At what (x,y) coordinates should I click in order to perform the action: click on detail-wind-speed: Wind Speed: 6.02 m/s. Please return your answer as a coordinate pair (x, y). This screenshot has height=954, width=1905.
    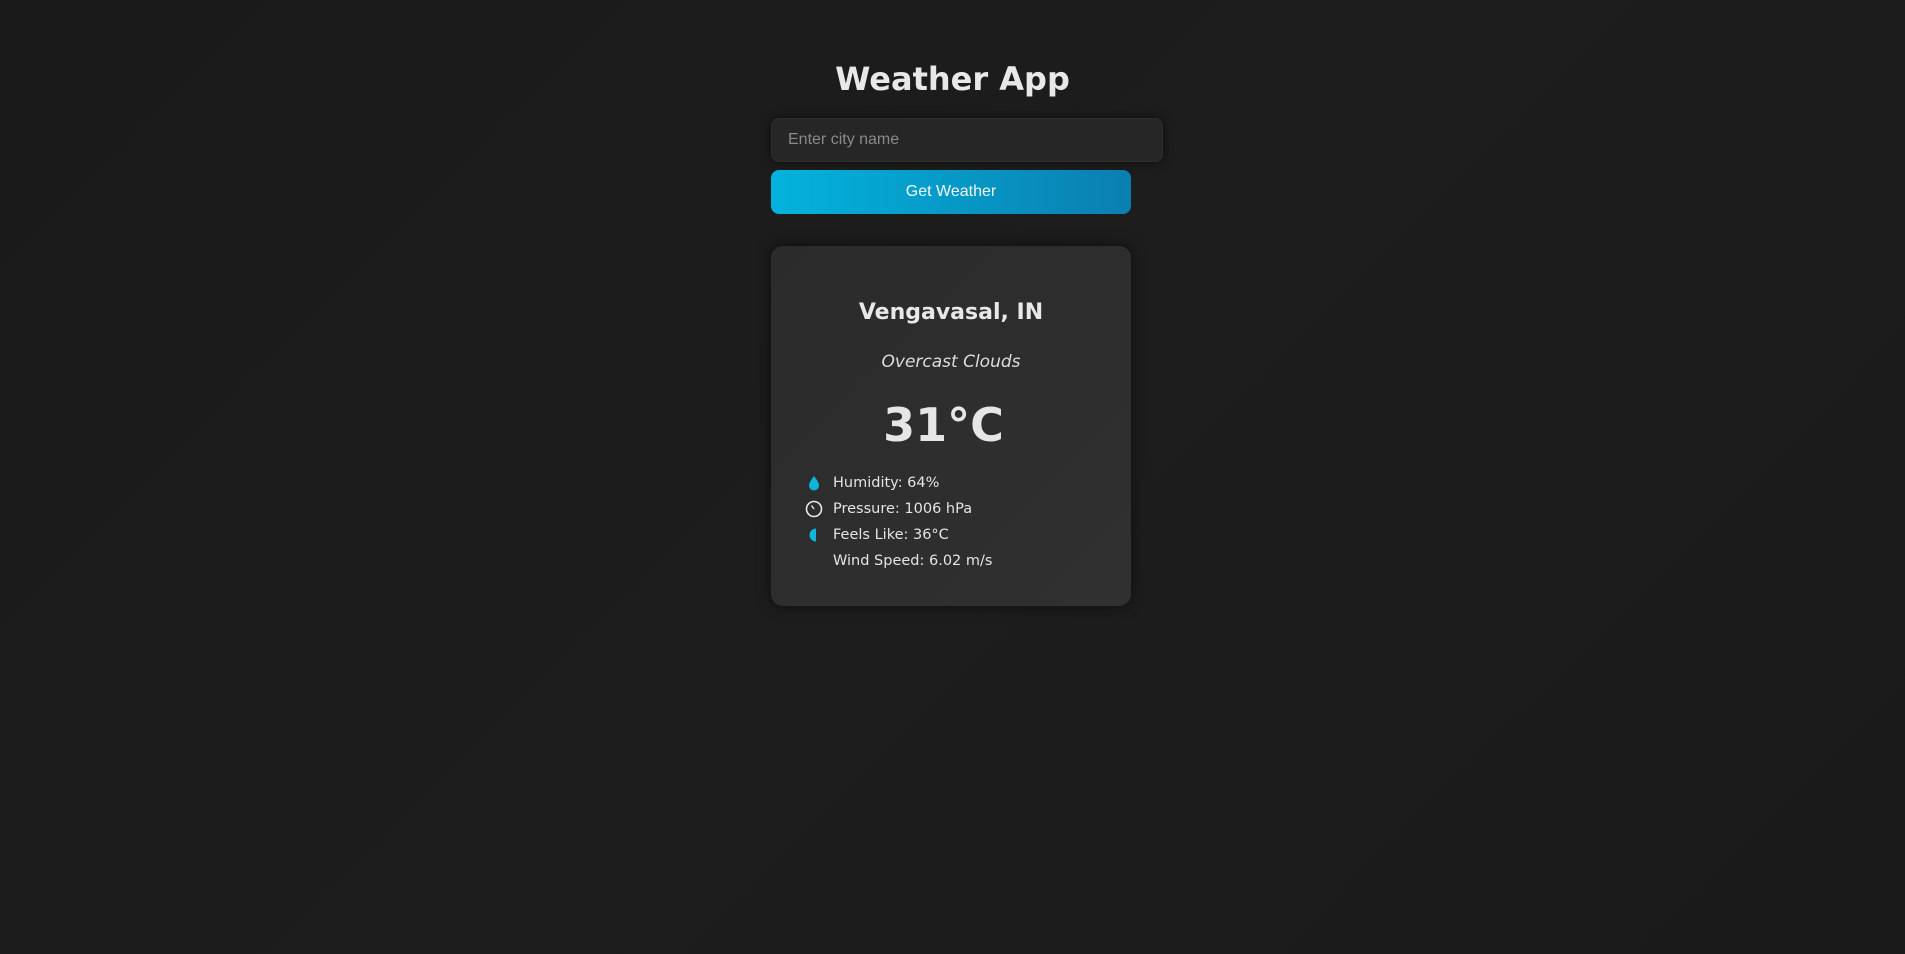
    Looking at the image, I should click on (955, 561).